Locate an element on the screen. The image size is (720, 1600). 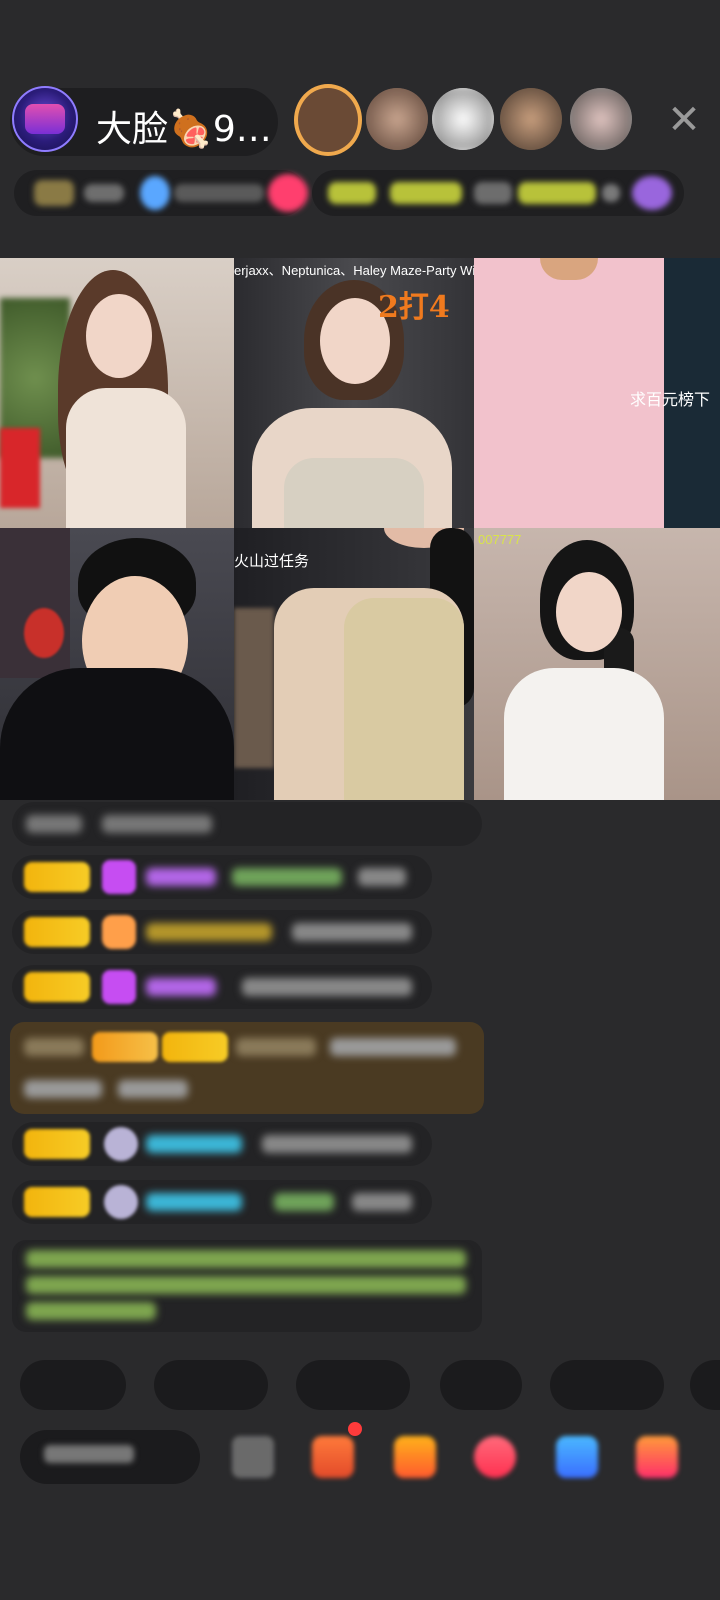
tile-6-caption: 007777 is located at coordinates (500, 539).